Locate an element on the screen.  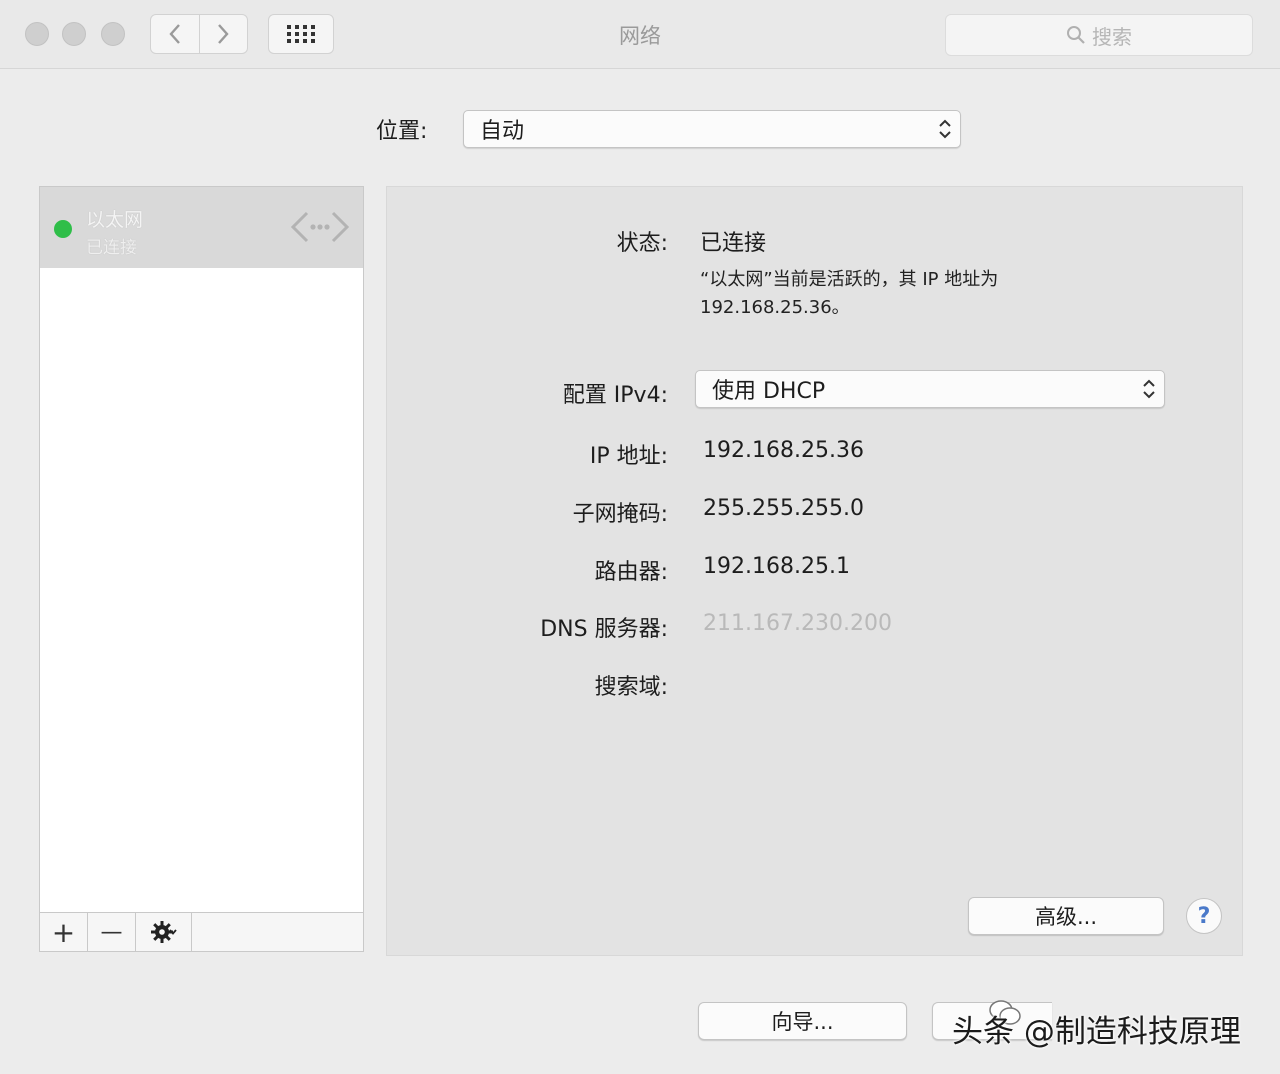
ip-address-label: IP 地址: is located at coordinates (628, 456).